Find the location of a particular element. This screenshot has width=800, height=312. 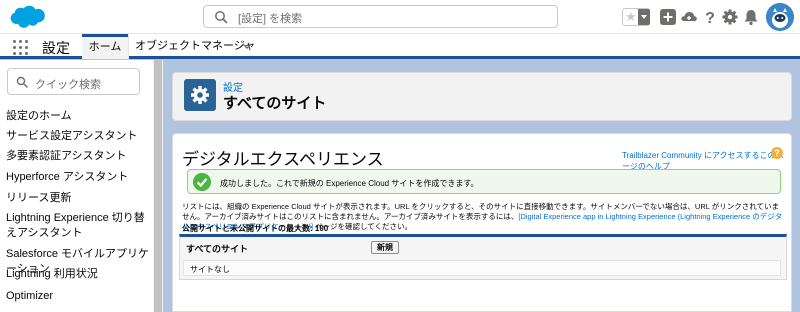

sidebar-item-lightning-usage: Lightning 利用状況 is located at coordinates (80, 274).